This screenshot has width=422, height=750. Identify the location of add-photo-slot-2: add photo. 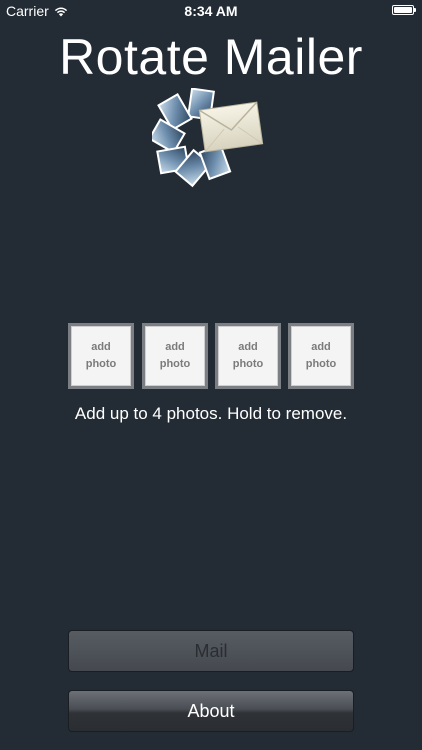
(175, 356).